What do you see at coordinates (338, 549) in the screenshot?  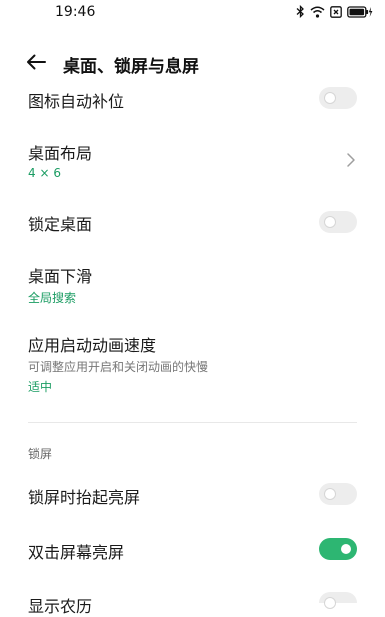 I see `toggle-double-tap-wake` at bounding box center [338, 549].